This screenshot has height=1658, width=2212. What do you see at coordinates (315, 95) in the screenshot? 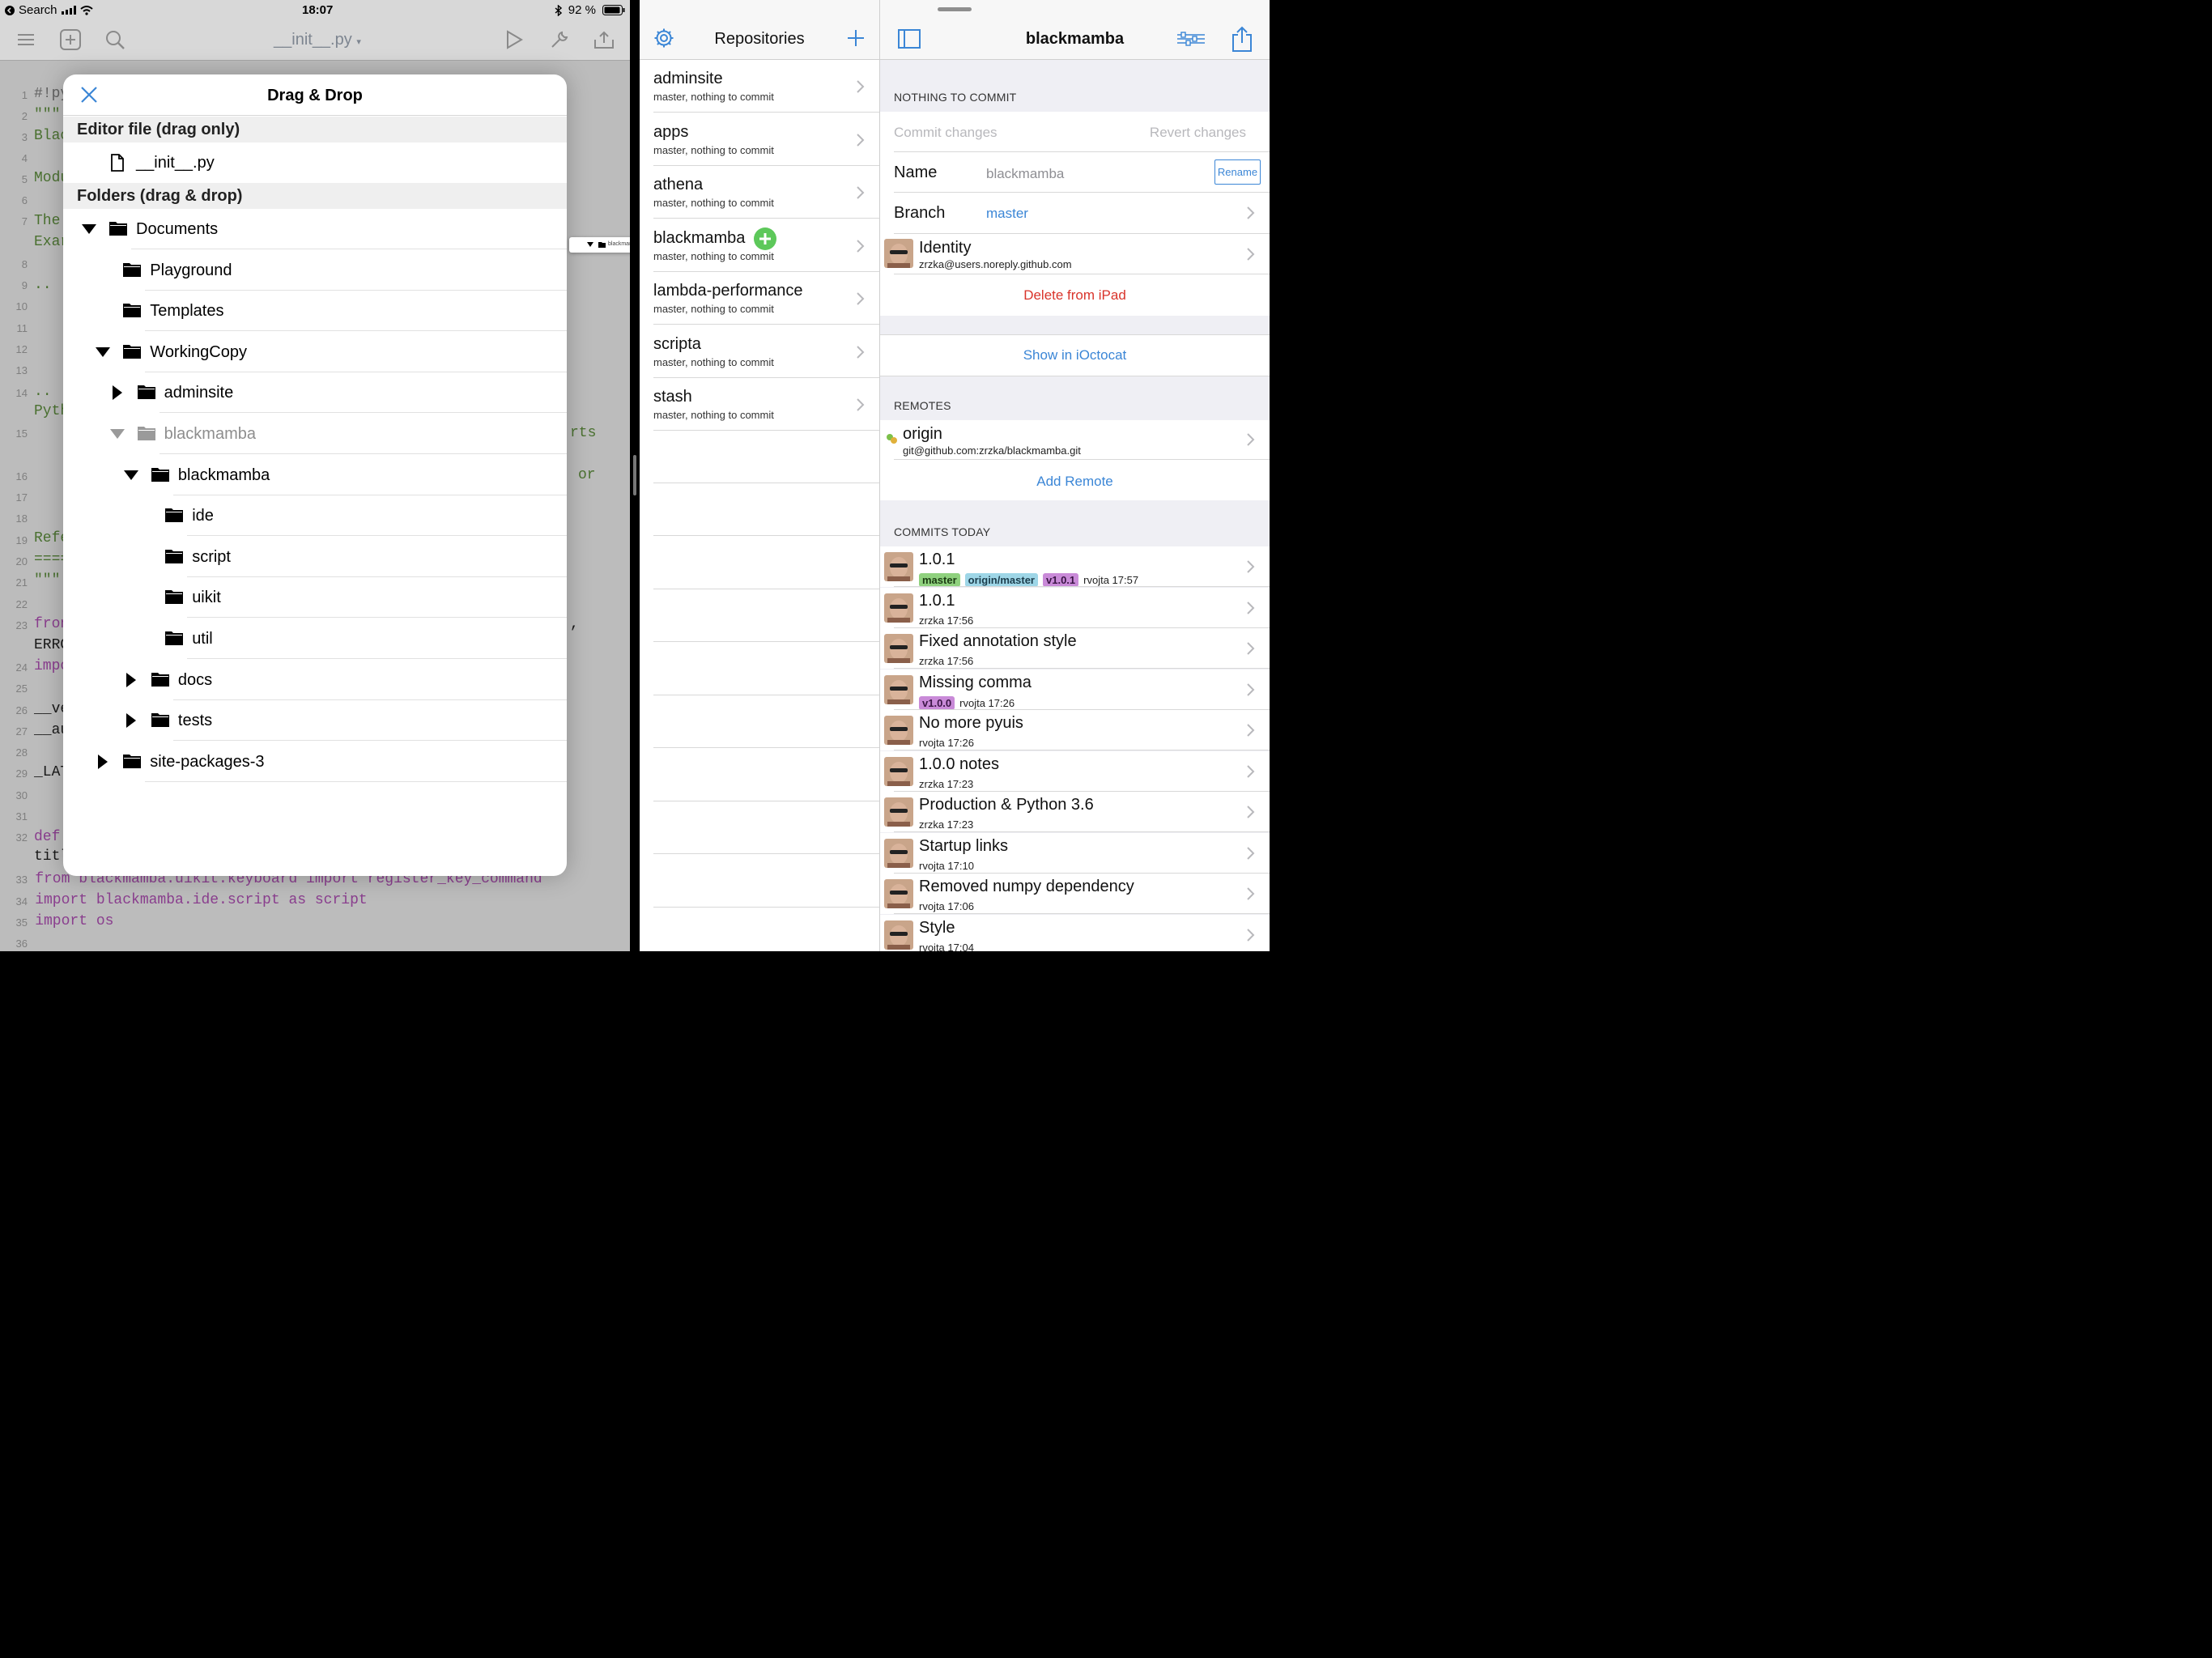
I see `modal-title: Drag & Drop` at bounding box center [315, 95].